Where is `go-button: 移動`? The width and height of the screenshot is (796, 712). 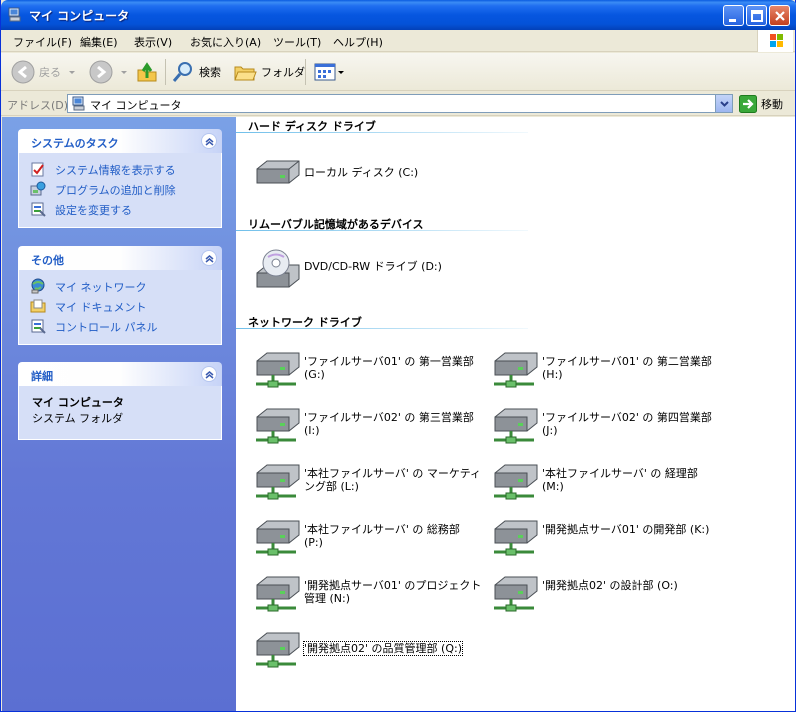
go-button: 移動 is located at coordinates (761, 104).